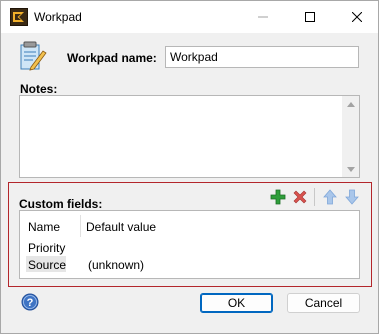 Image resolution: width=379 pixels, height=334 pixels. Describe the element at coordinates (39, 89) in the screenshot. I see `notes-label: Notes:` at that location.